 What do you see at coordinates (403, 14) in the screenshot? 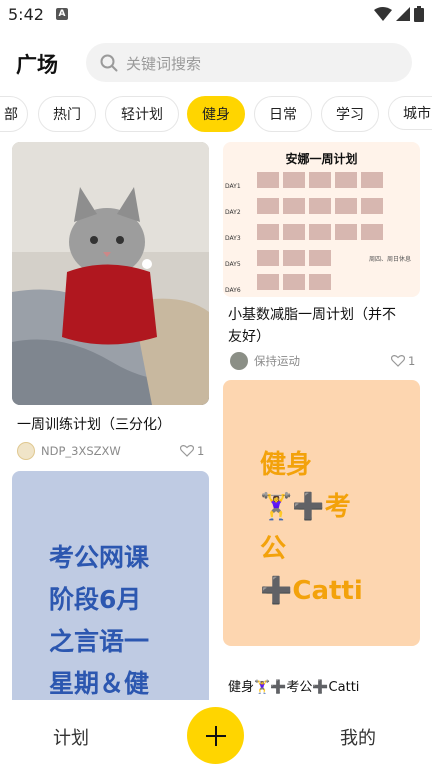
I see `signal-icon` at bounding box center [403, 14].